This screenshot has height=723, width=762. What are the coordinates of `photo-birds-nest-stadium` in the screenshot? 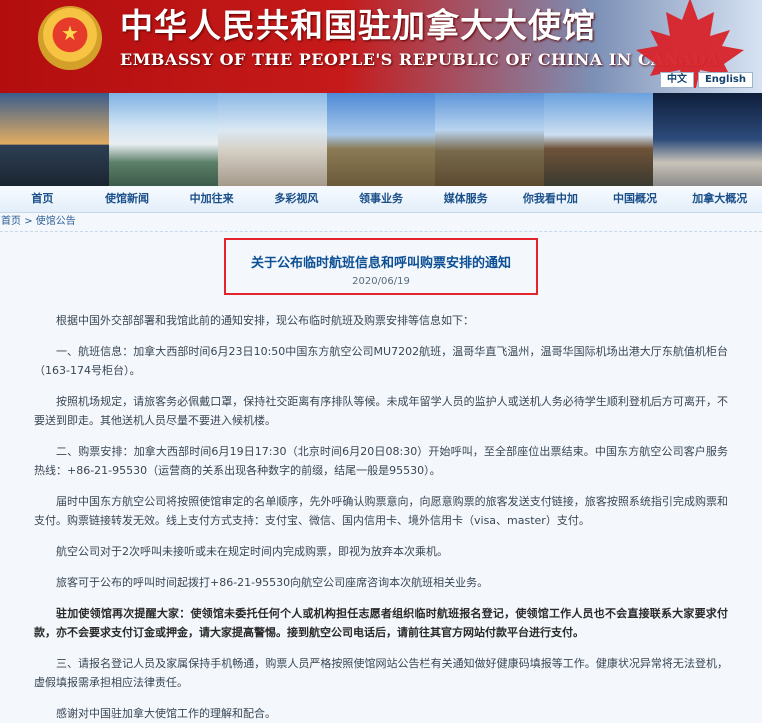 It's located at (272, 139).